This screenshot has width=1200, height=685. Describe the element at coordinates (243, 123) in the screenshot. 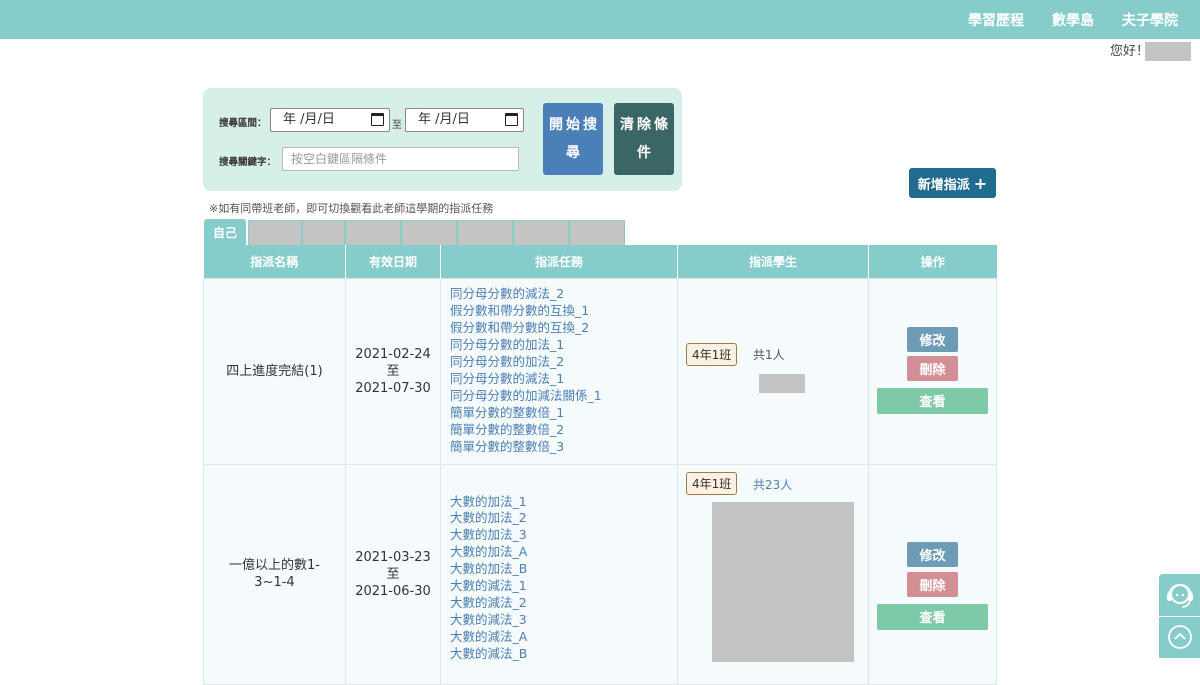

I see `range-label: 搜尋區間：` at that location.